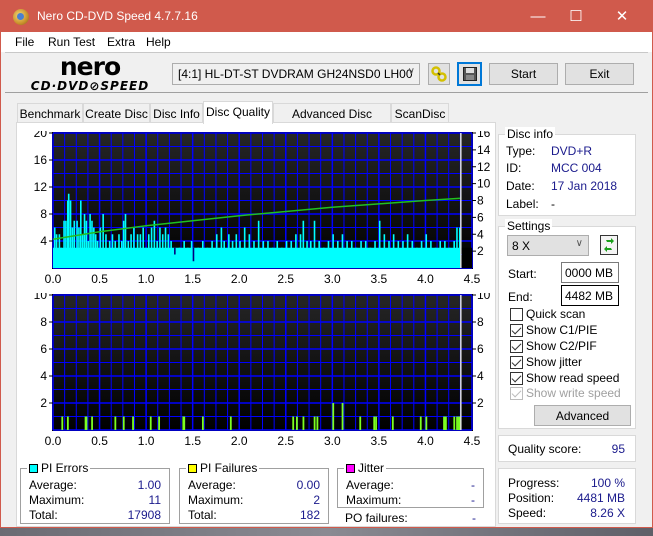  Describe the element at coordinates (154, 500) in the screenshot. I see `pi-errors-maximum: 11` at that location.